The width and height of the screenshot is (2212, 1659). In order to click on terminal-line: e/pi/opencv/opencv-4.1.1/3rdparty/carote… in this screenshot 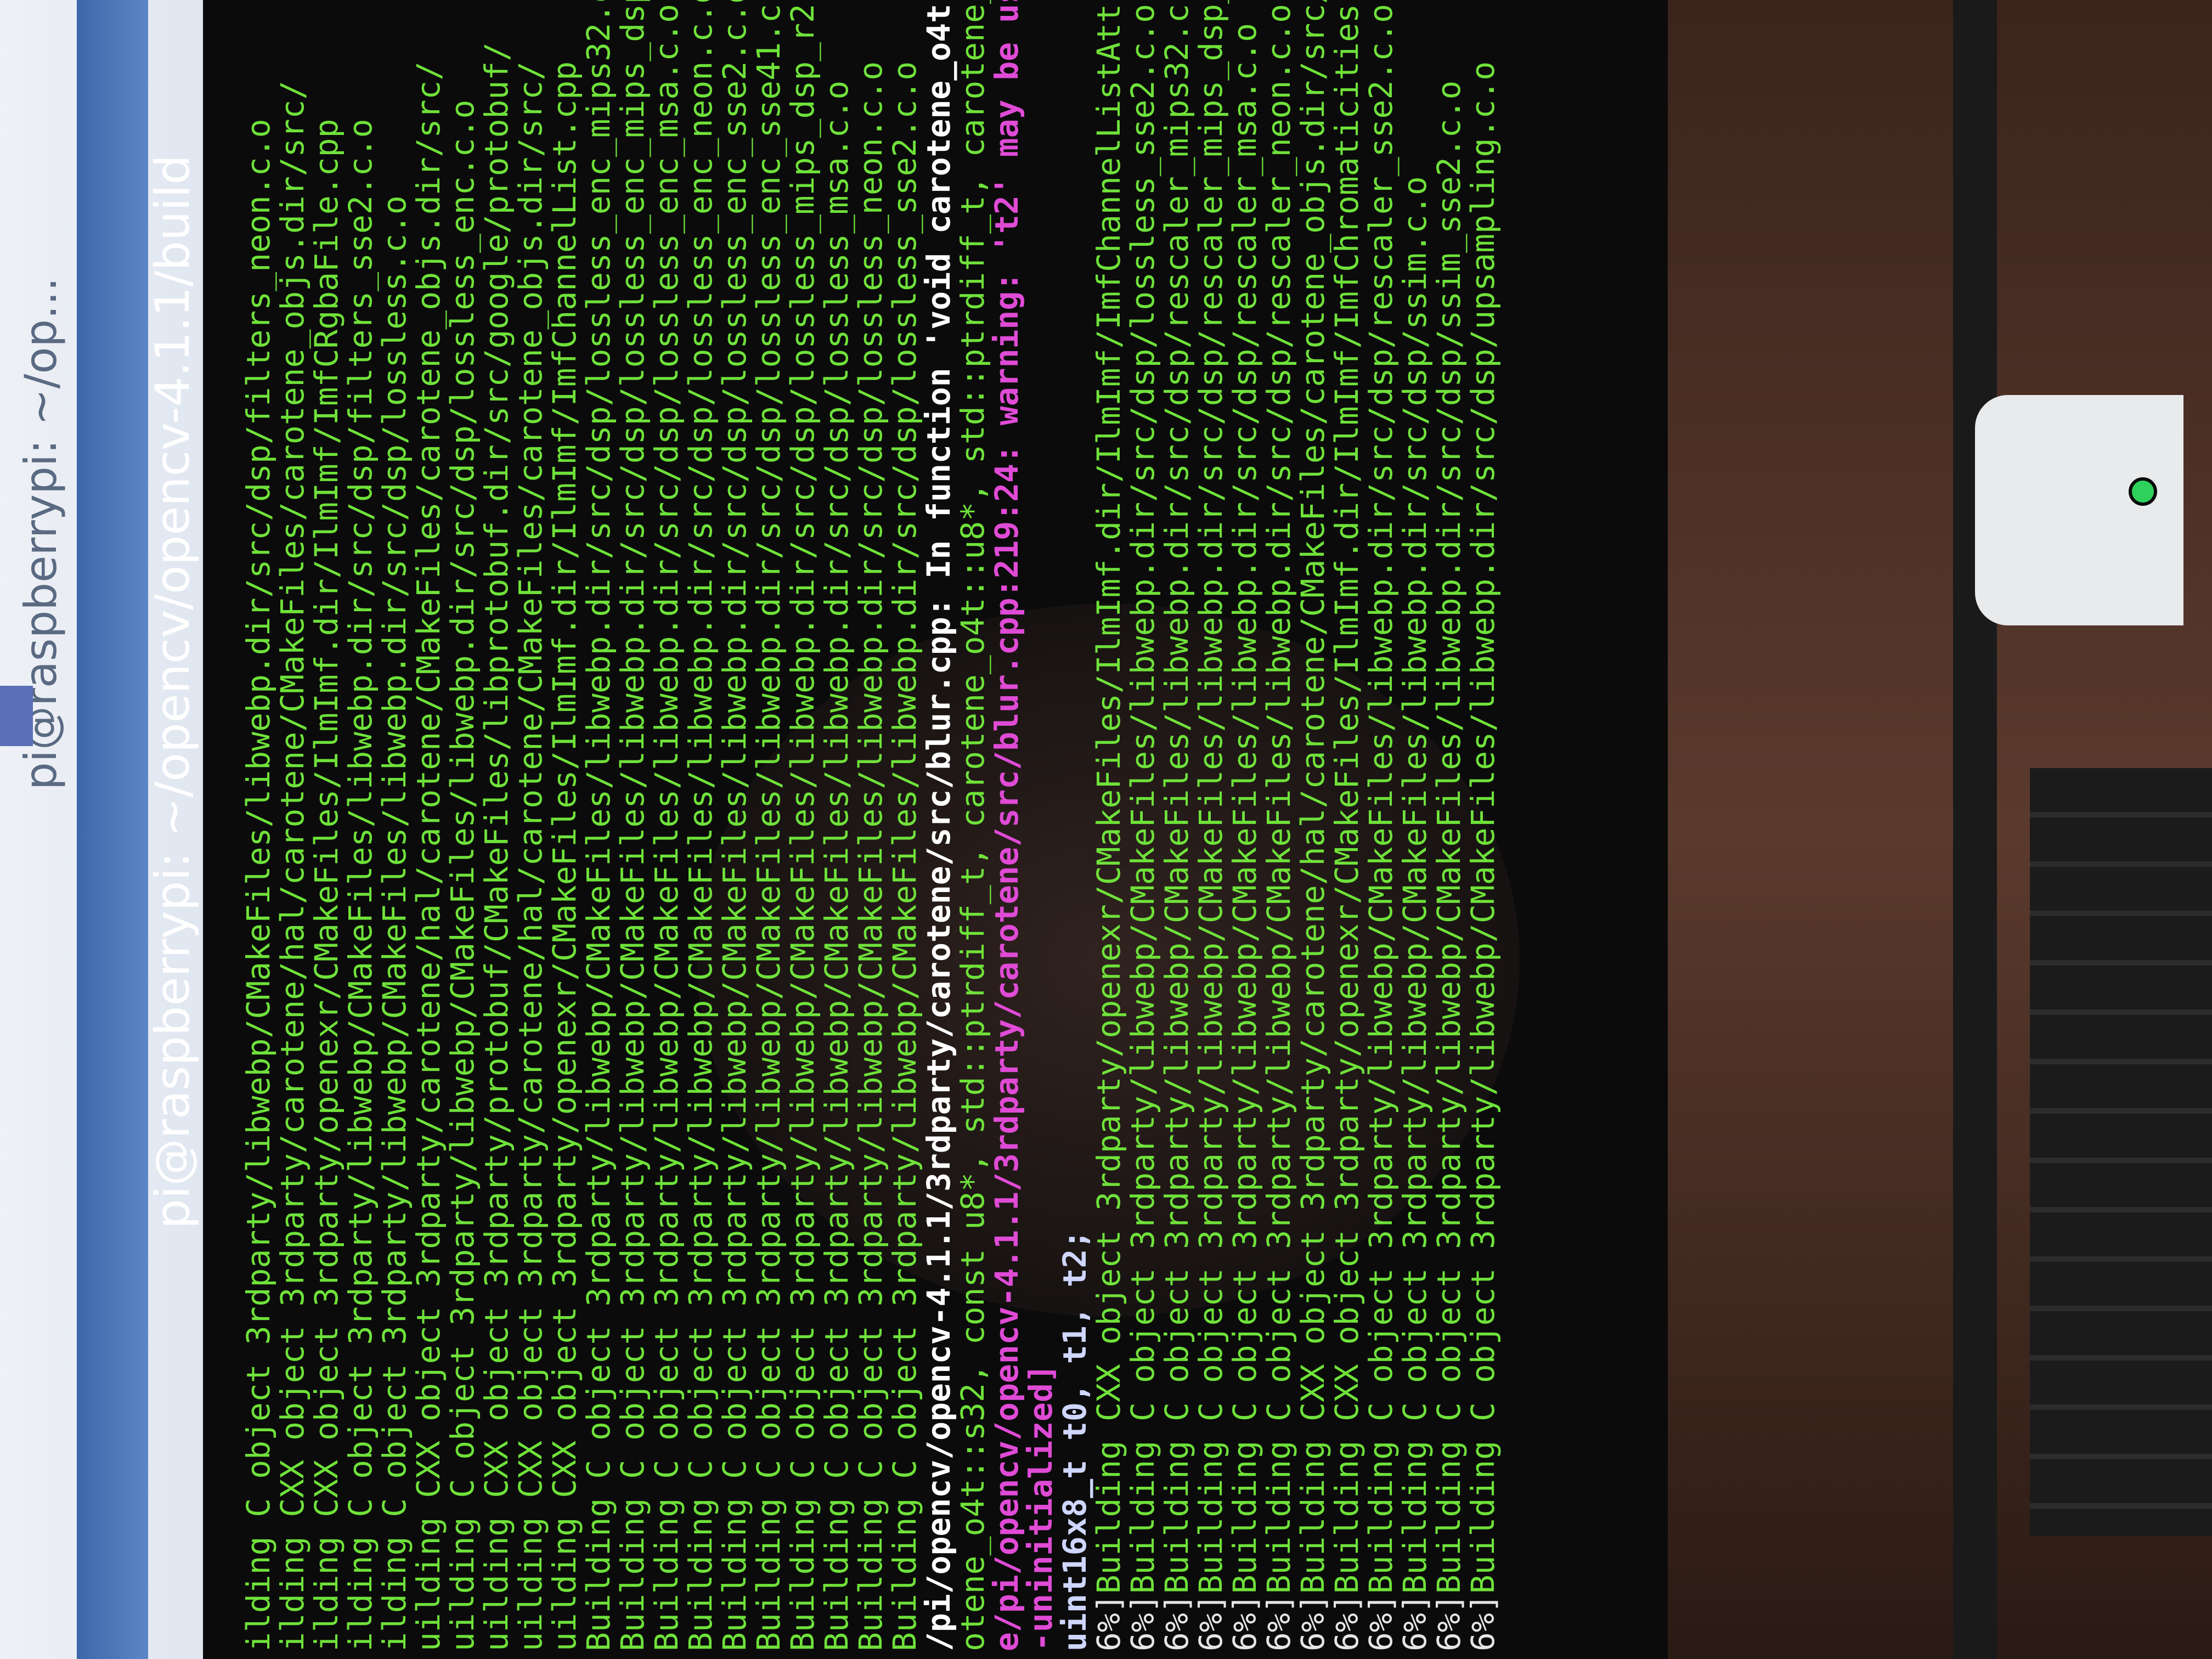, I will do `click(1007, 825)`.